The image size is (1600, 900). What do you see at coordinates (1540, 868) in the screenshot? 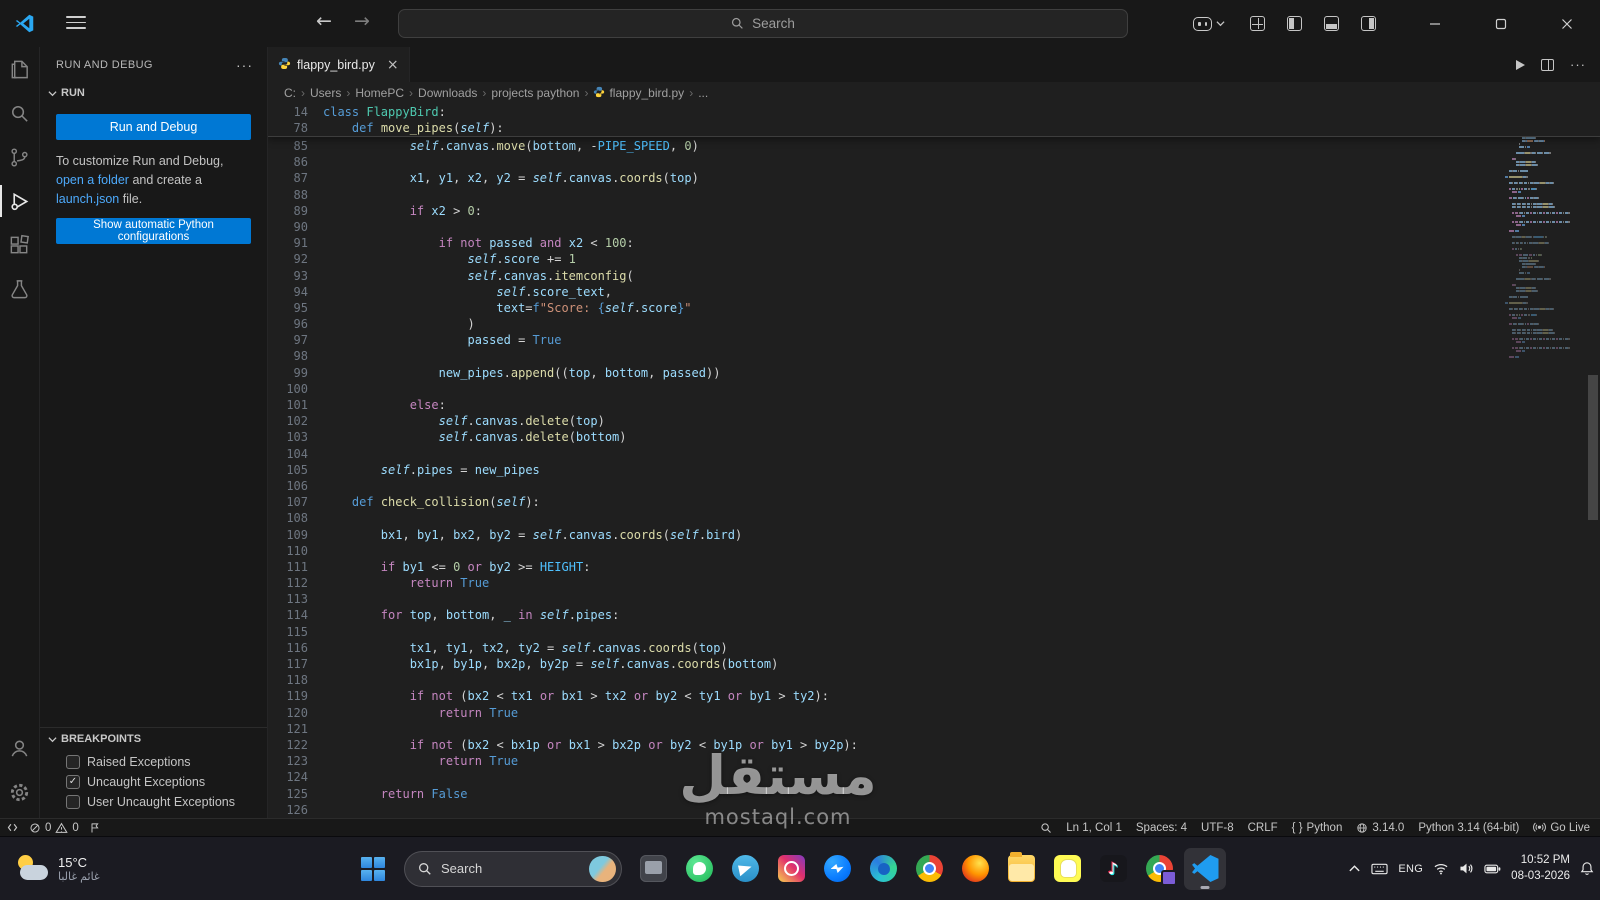
I see `clock-widget: 10:52 PM 08-03-2026` at bounding box center [1540, 868].